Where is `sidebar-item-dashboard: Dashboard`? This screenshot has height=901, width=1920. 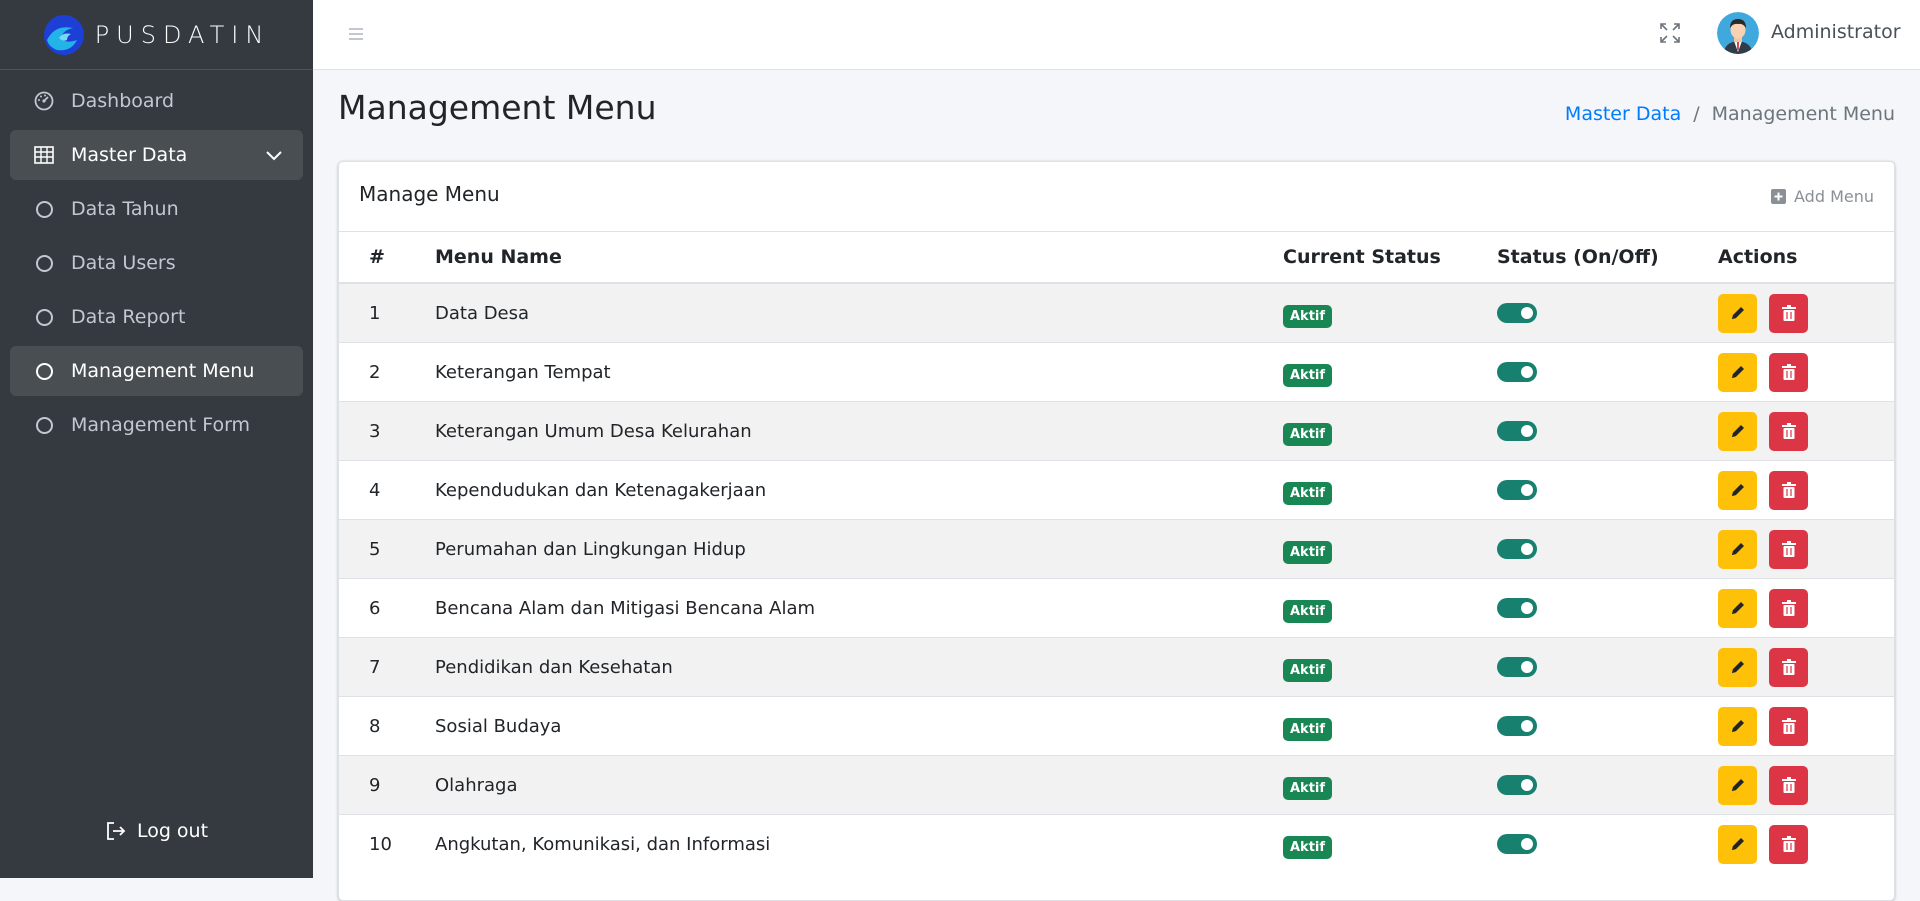
sidebar-item-dashboard: Dashboard is located at coordinates (156, 101).